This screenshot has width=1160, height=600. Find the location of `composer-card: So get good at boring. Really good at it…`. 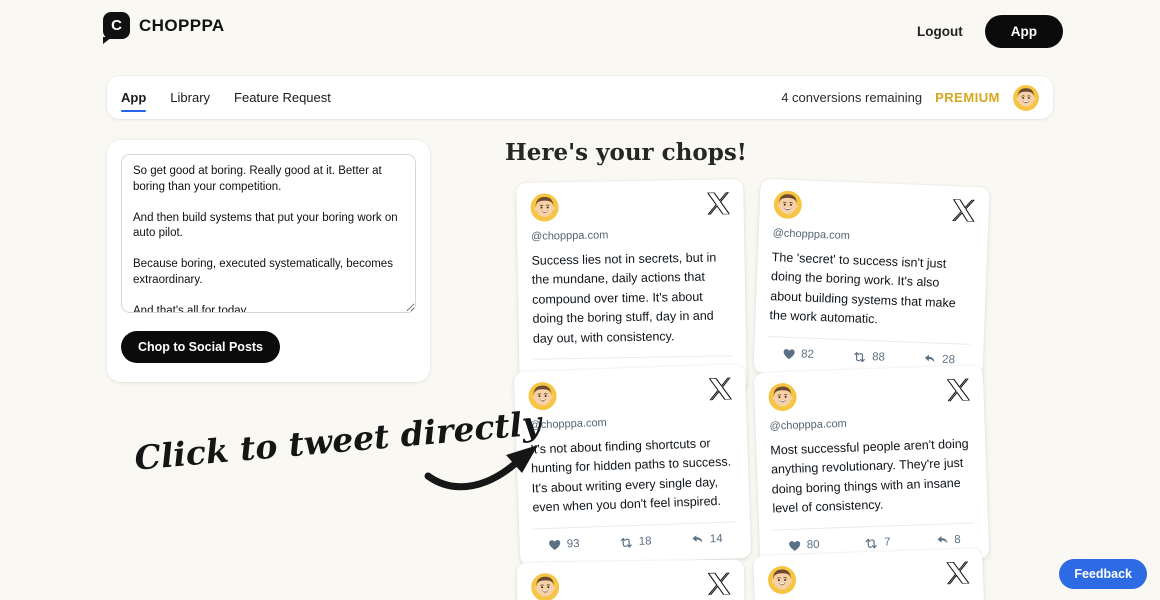

composer-card: So get good at boring. Really good at it… is located at coordinates (268, 261).